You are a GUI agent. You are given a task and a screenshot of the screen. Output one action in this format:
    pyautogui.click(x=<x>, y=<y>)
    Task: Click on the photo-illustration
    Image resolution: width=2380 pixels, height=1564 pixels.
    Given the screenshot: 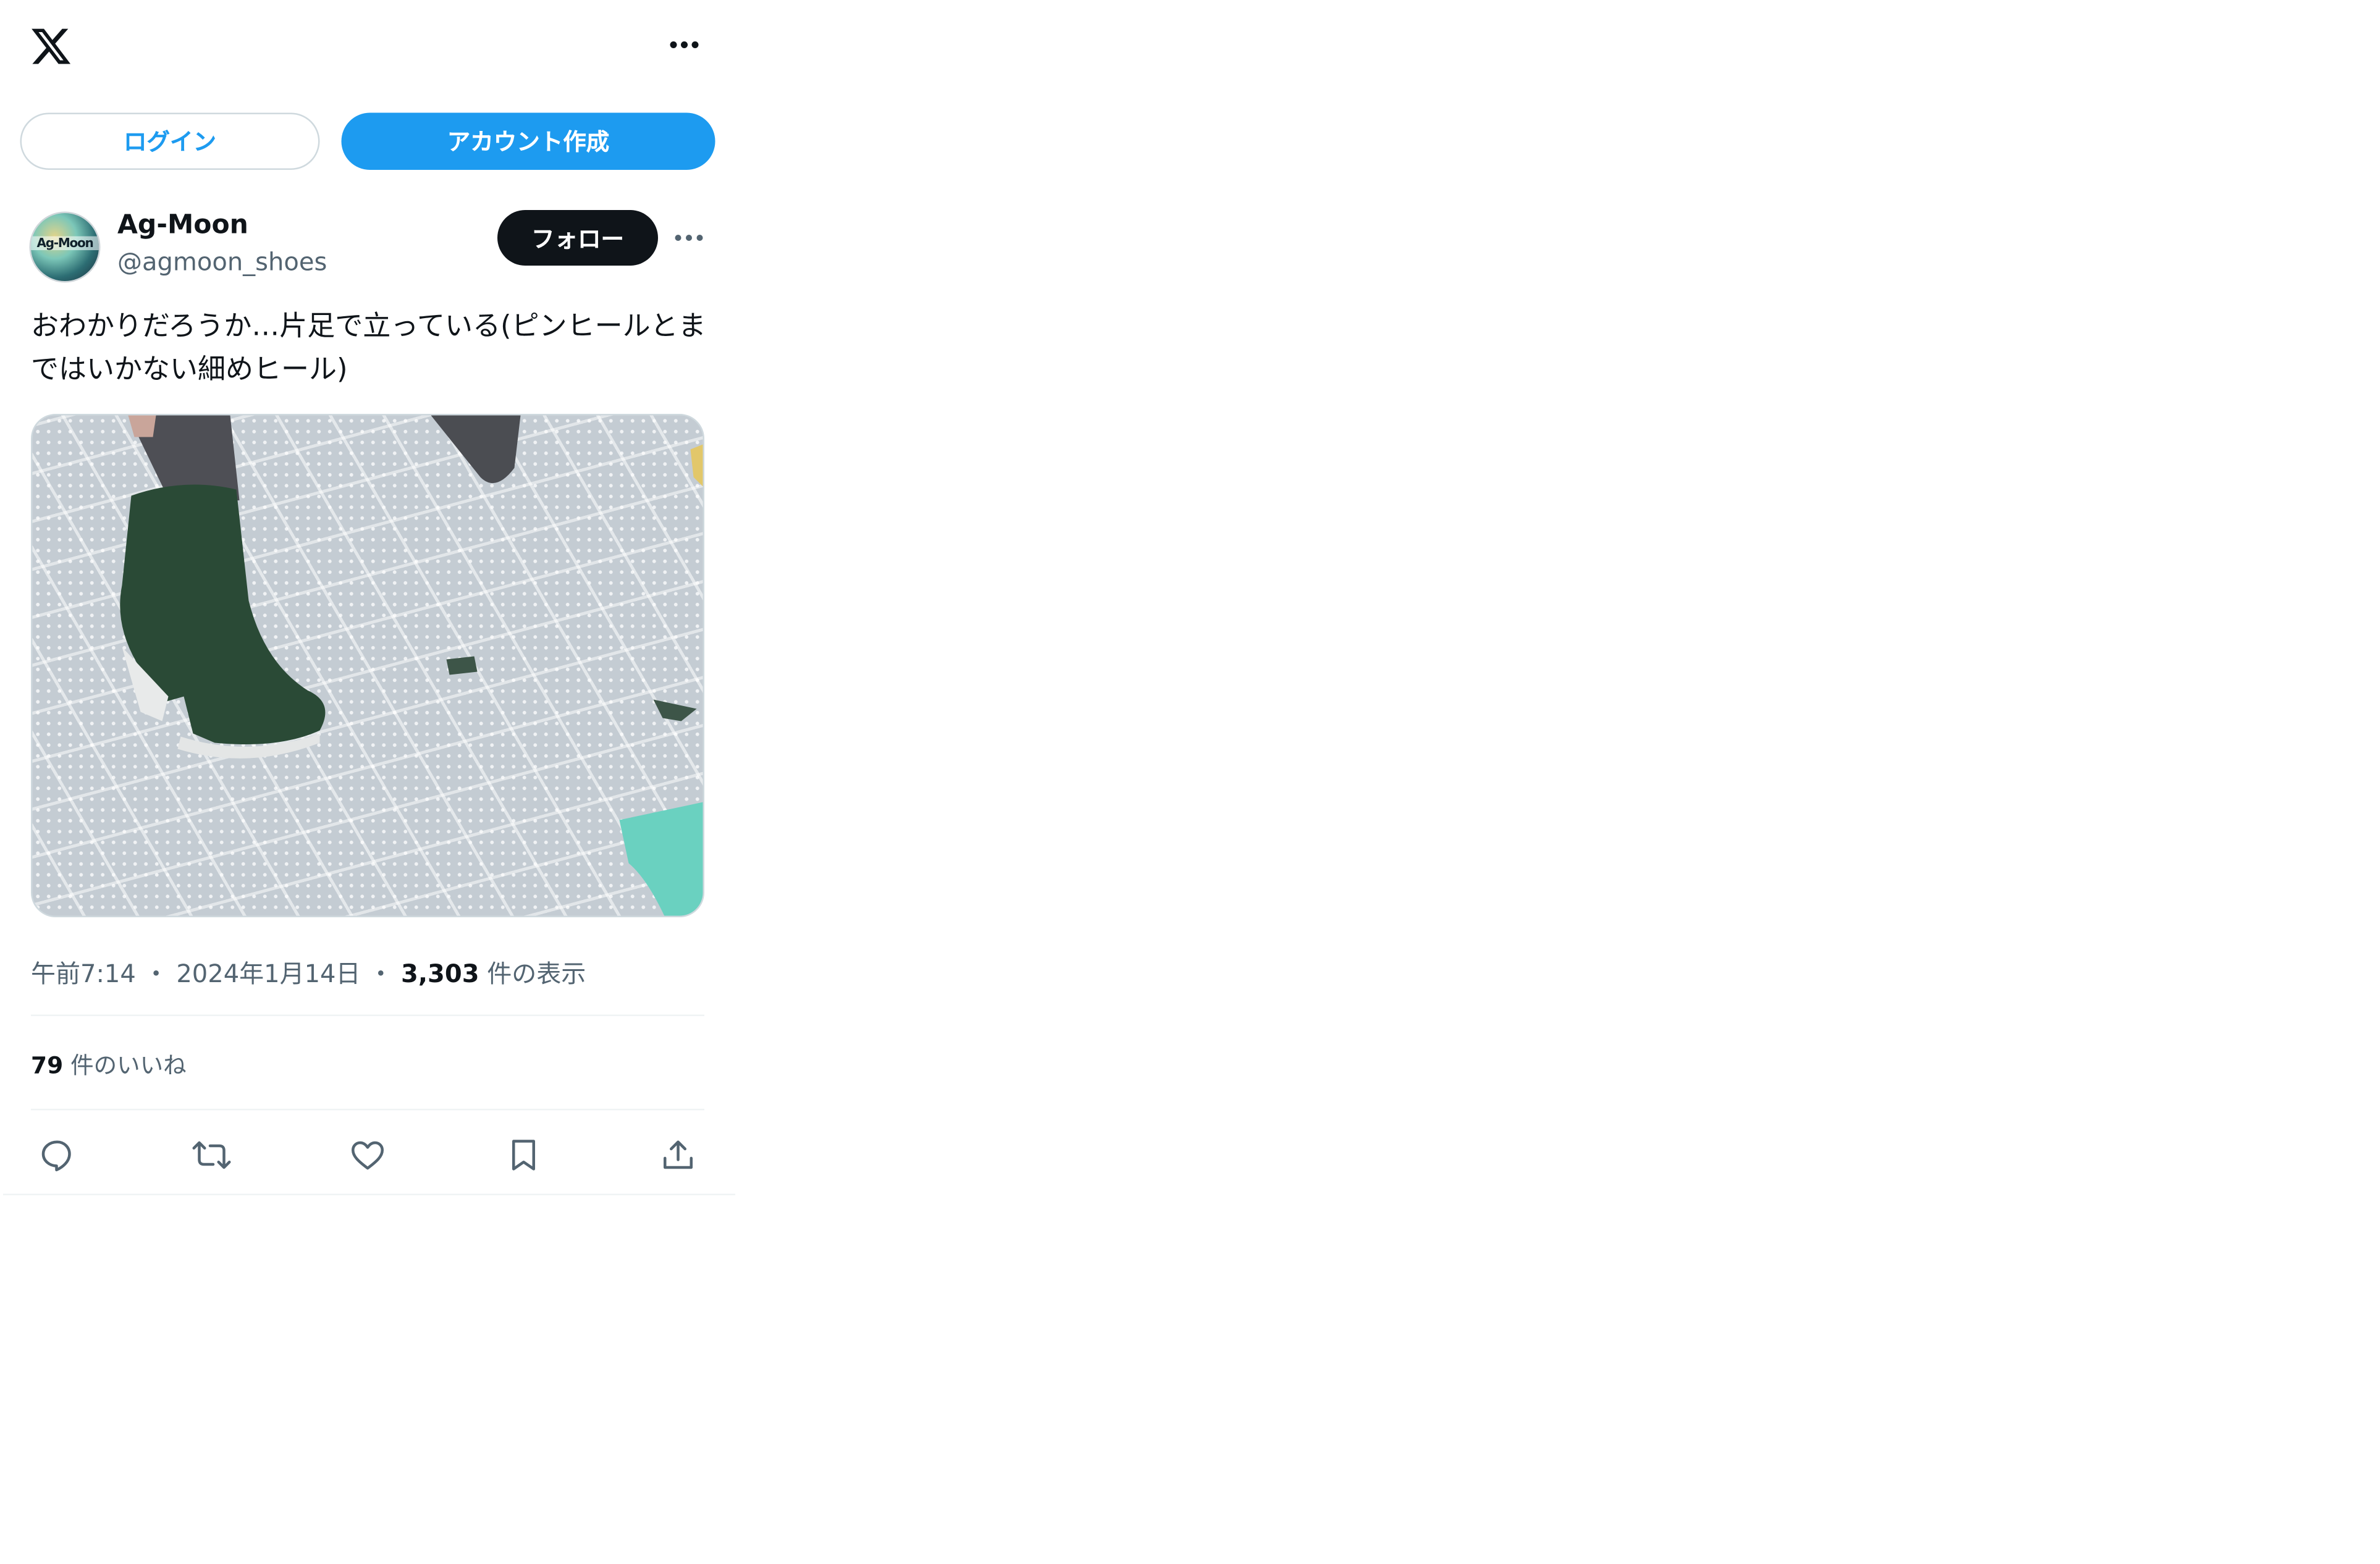 What is the action you would take?
    pyautogui.click(x=411, y=665)
    